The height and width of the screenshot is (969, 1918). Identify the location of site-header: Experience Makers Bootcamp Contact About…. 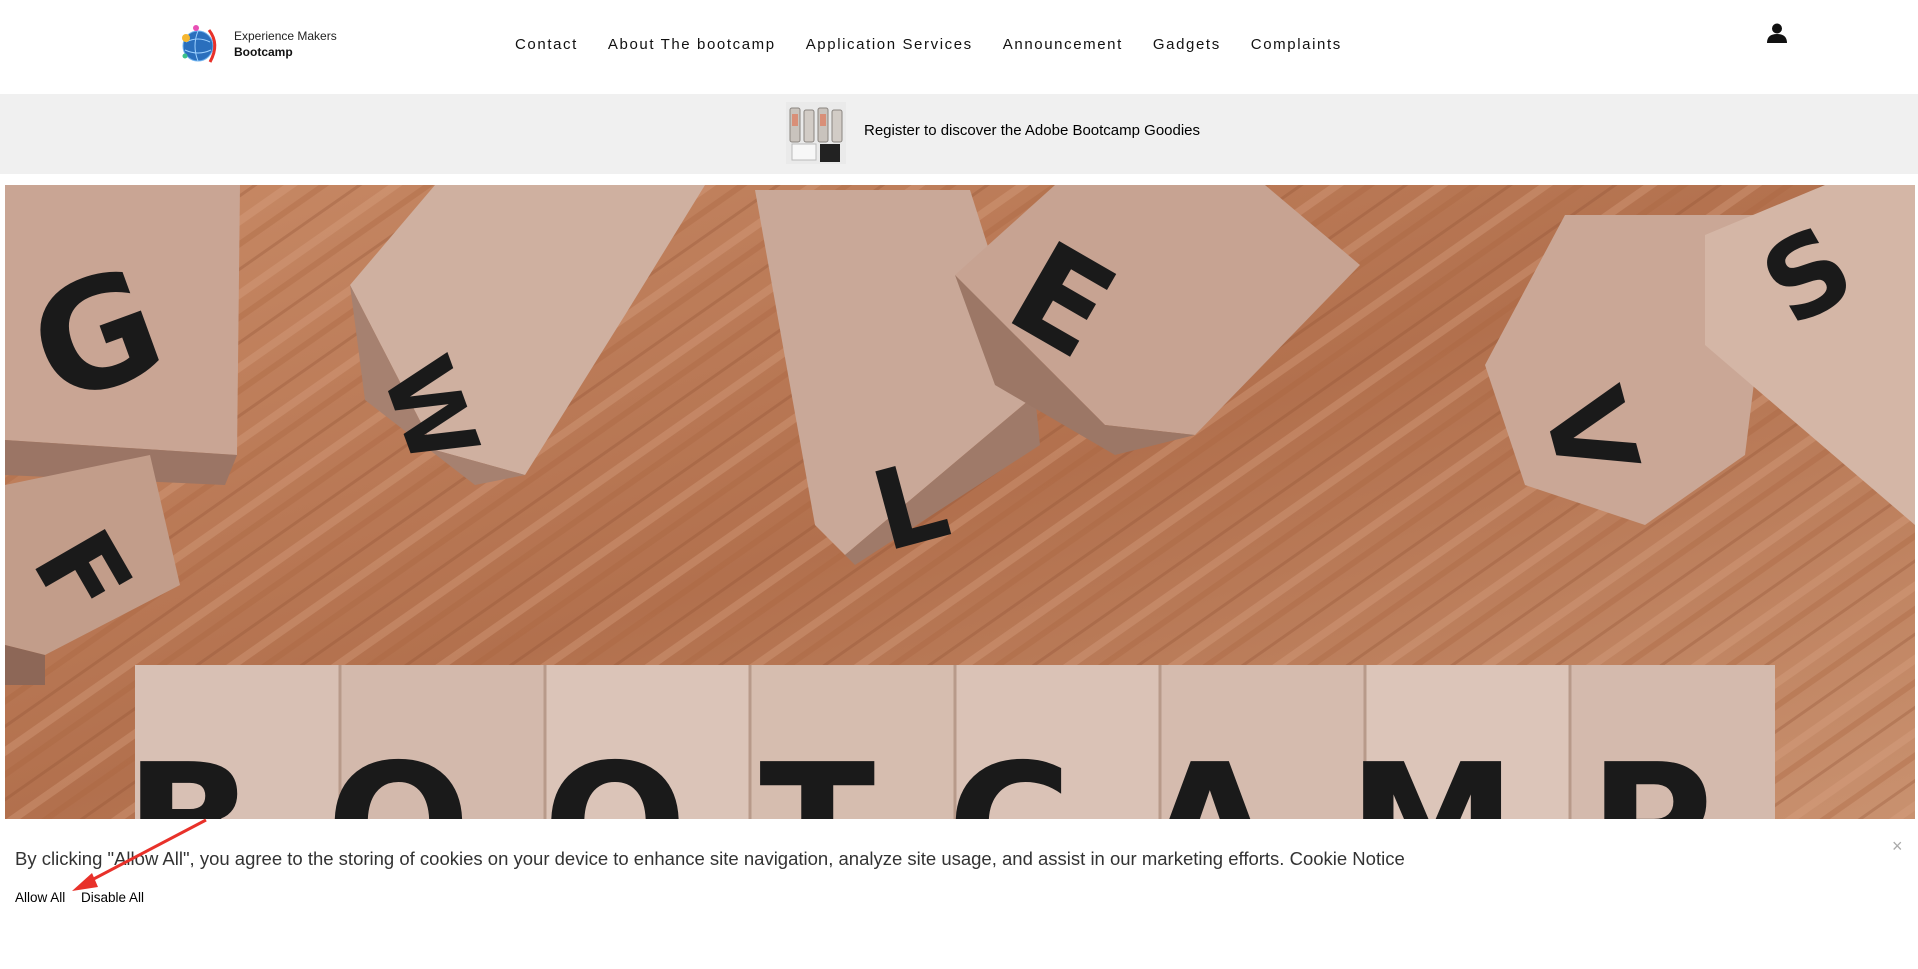
(959, 47).